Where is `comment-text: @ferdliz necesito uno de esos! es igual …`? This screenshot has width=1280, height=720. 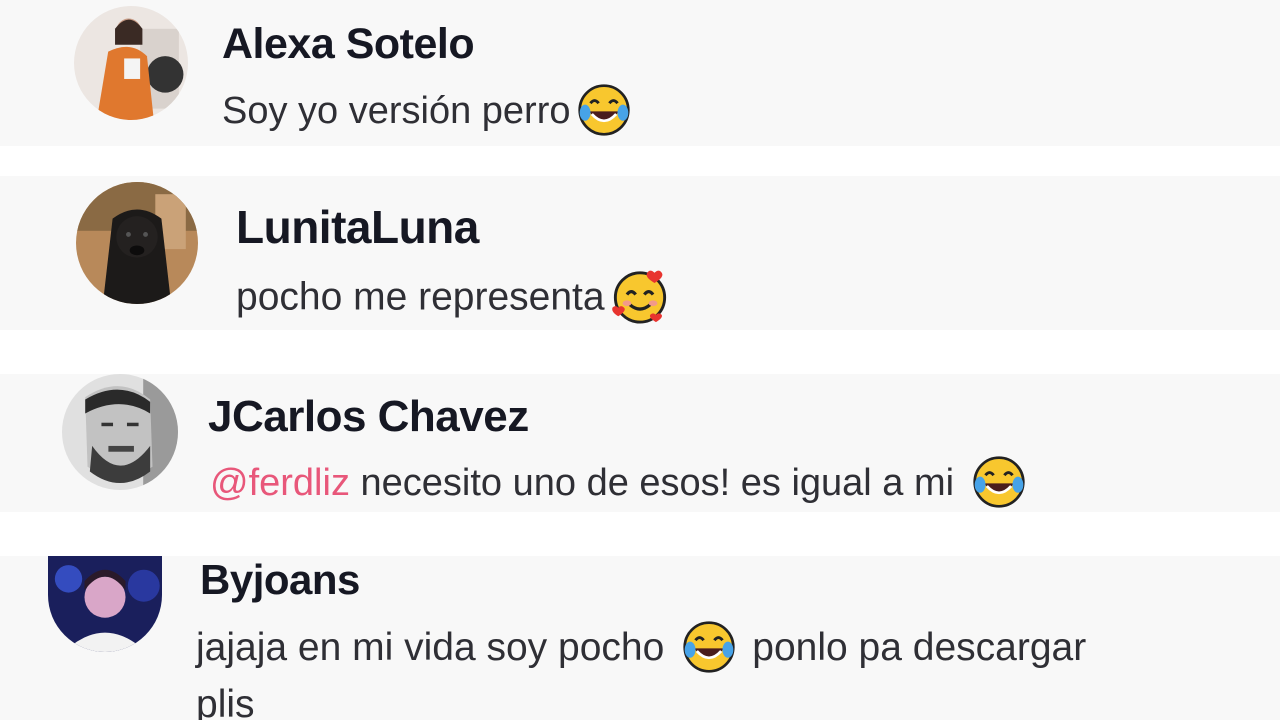
comment-text: @ferdliz necesito uno de esos! es igual … is located at coordinates (618, 483).